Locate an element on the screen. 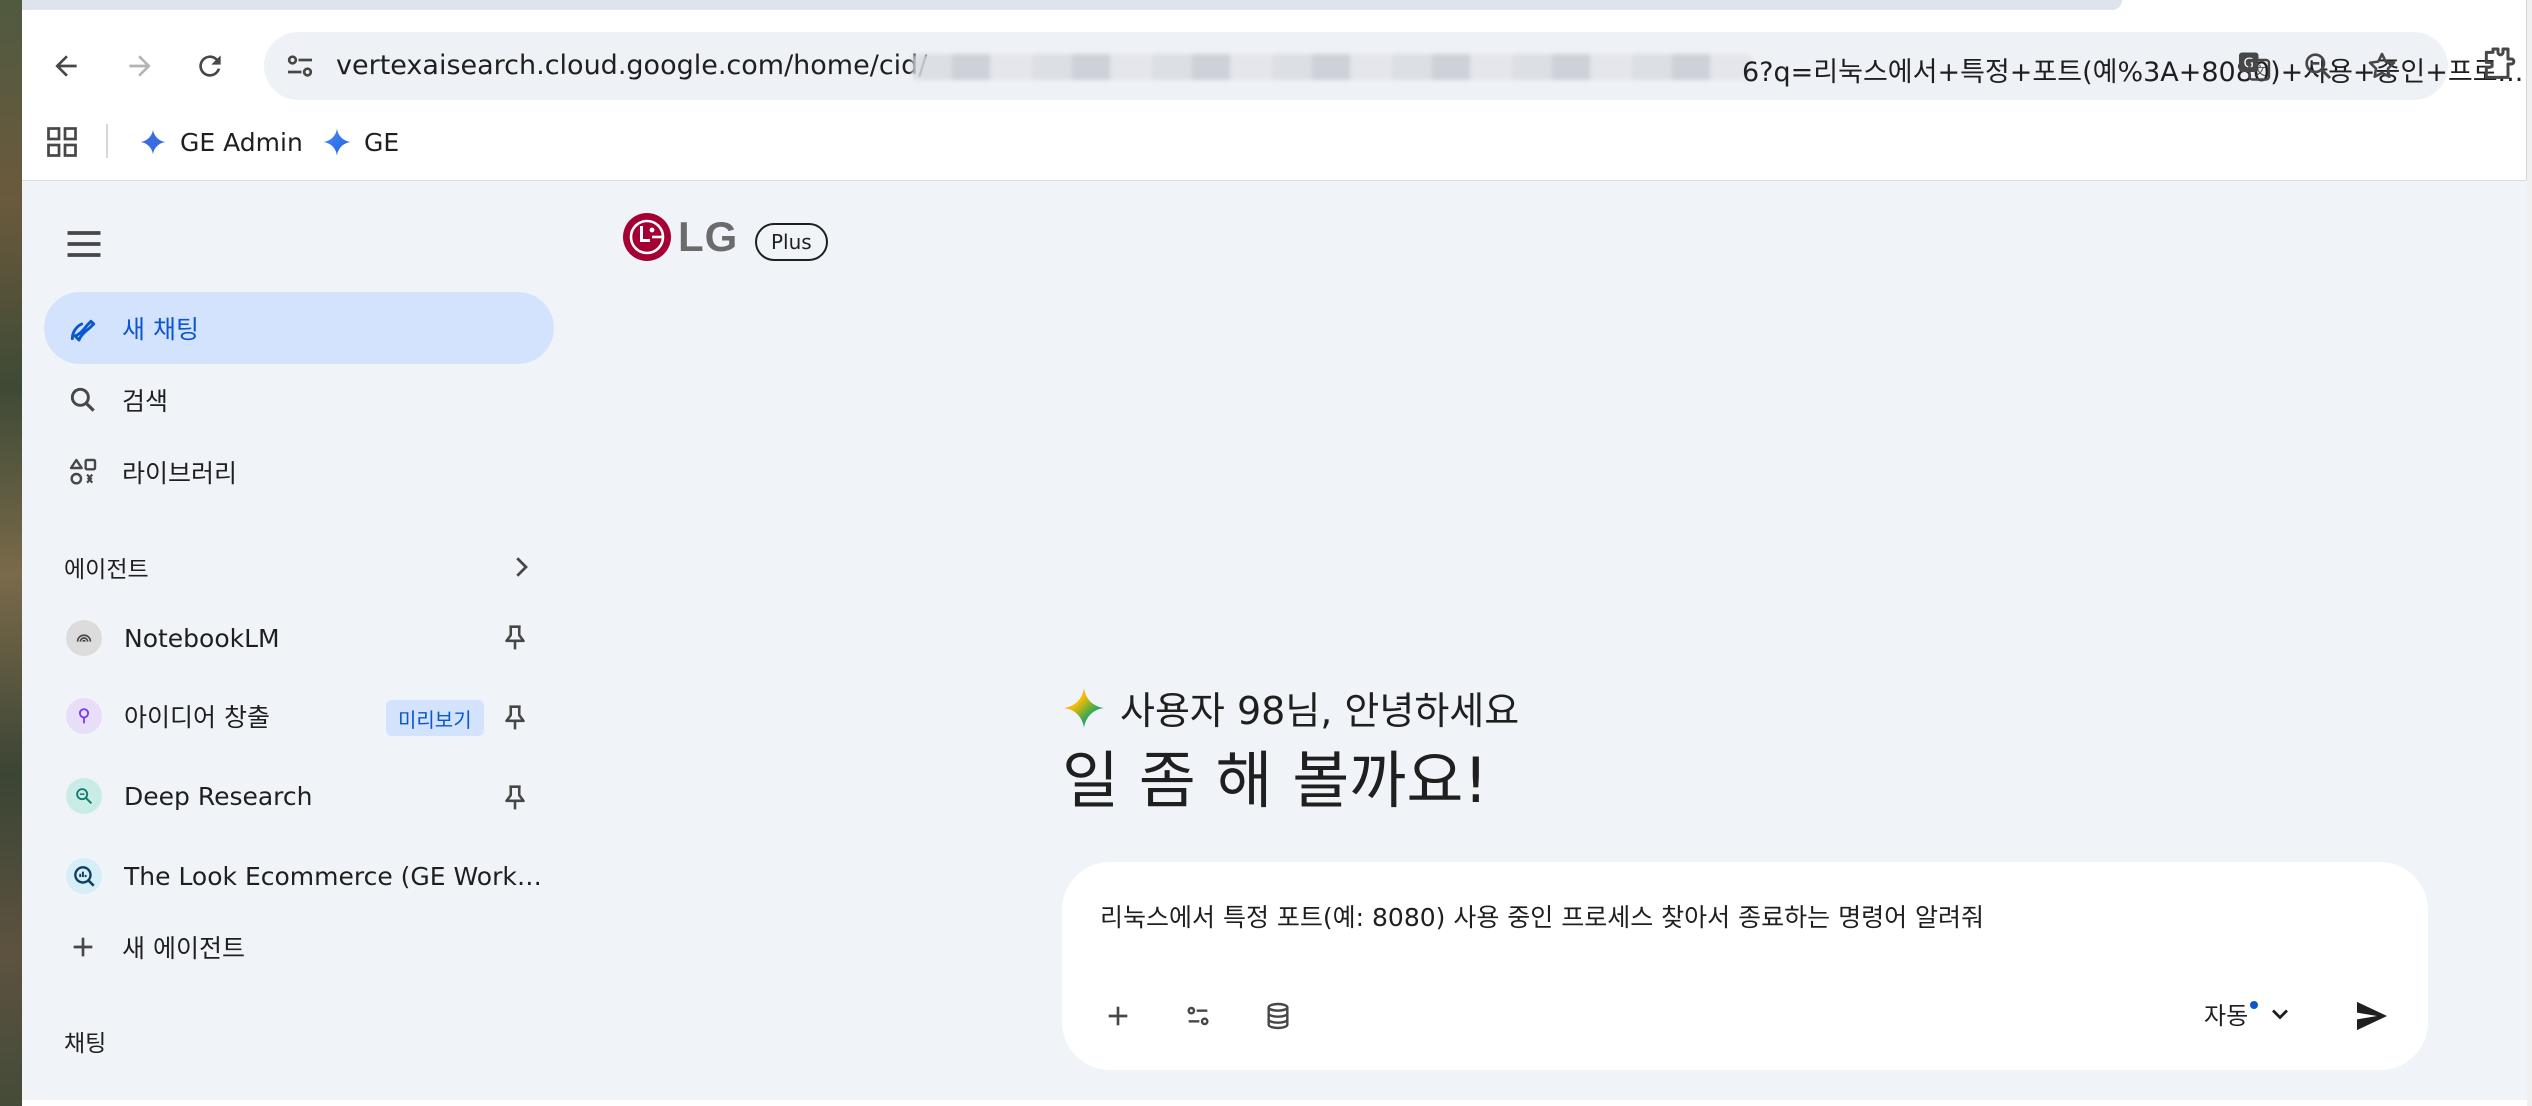 The width and height of the screenshot is (2532, 1106). plan-badge: Plus is located at coordinates (791, 242).